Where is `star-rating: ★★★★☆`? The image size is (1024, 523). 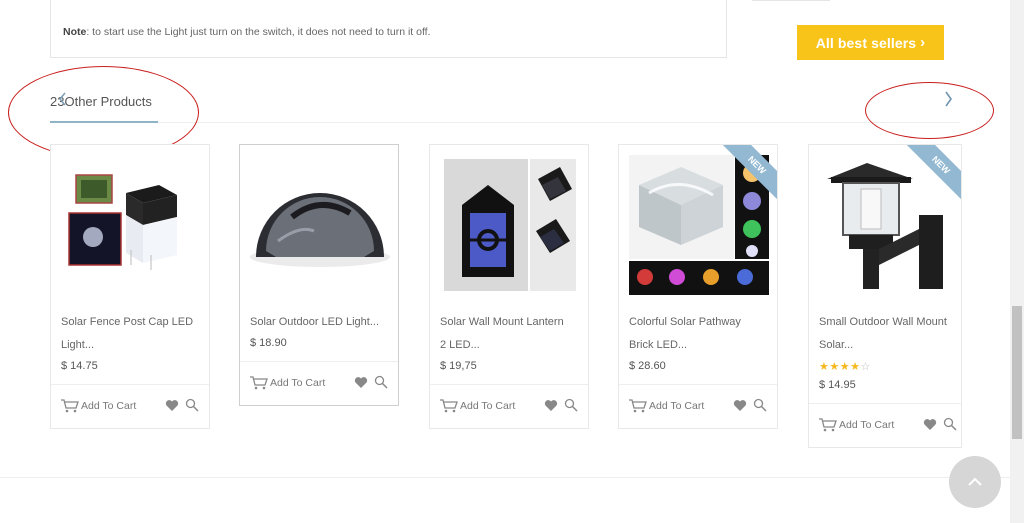
star-rating: ★★★★☆ is located at coordinates (885, 368).